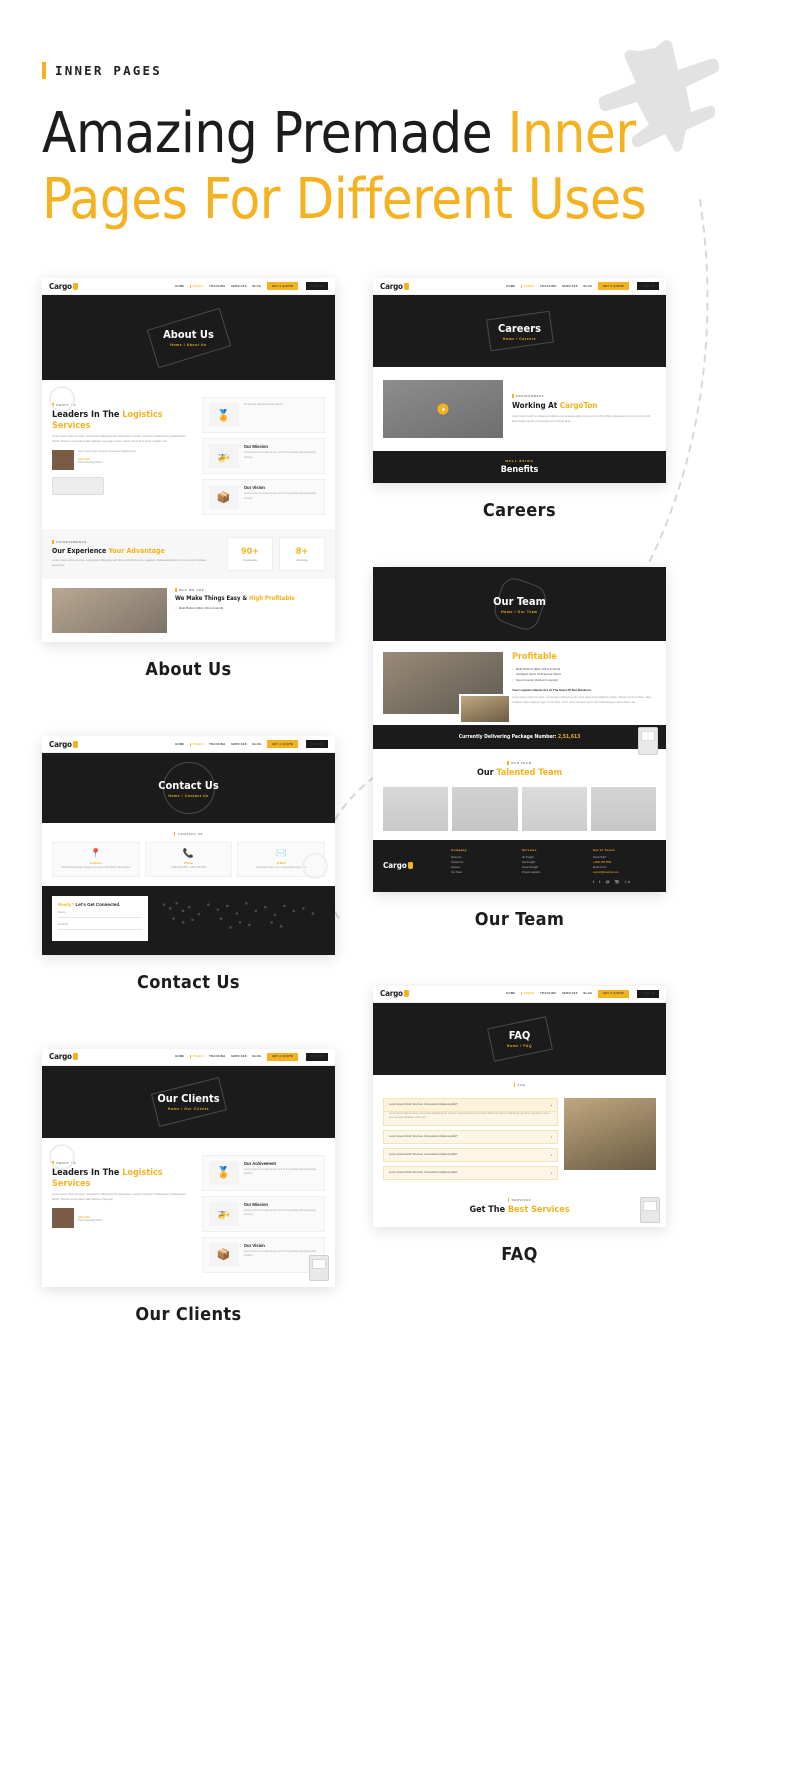  I want to click on mission-icon: 🚁, so click(223, 1213).